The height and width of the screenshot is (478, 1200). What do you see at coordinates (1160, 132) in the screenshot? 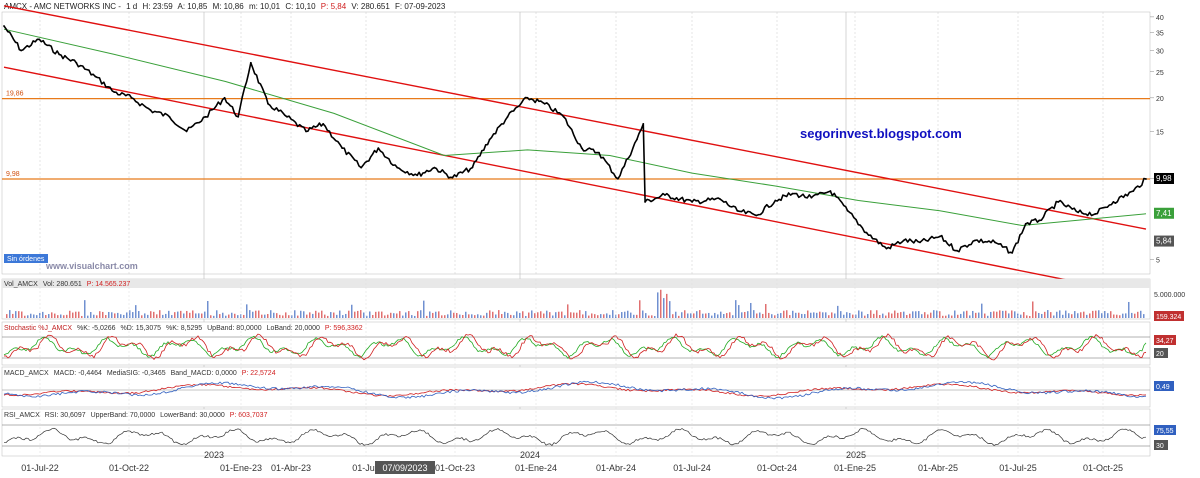
I see `price-tick-label: 15` at bounding box center [1160, 132].